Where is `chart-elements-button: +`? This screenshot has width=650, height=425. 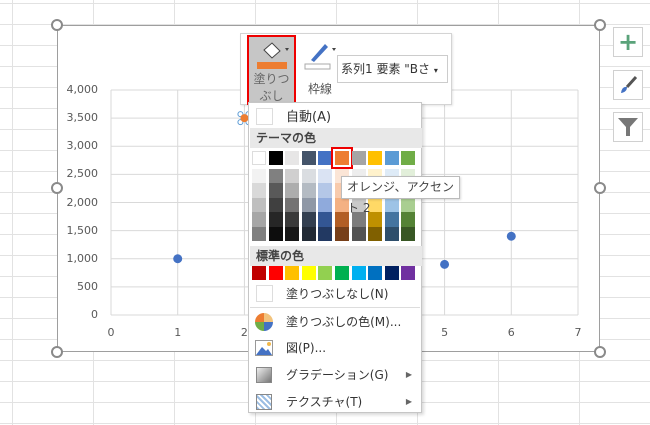 chart-elements-button: + is located at coordinates (628, 42).